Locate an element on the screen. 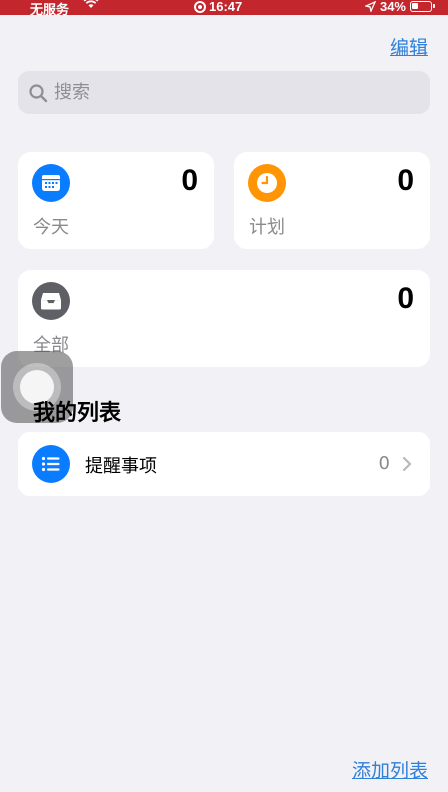 The width and height of the screenshot is (448, 792). today-count: 0 is located at coordinates (189, 180).